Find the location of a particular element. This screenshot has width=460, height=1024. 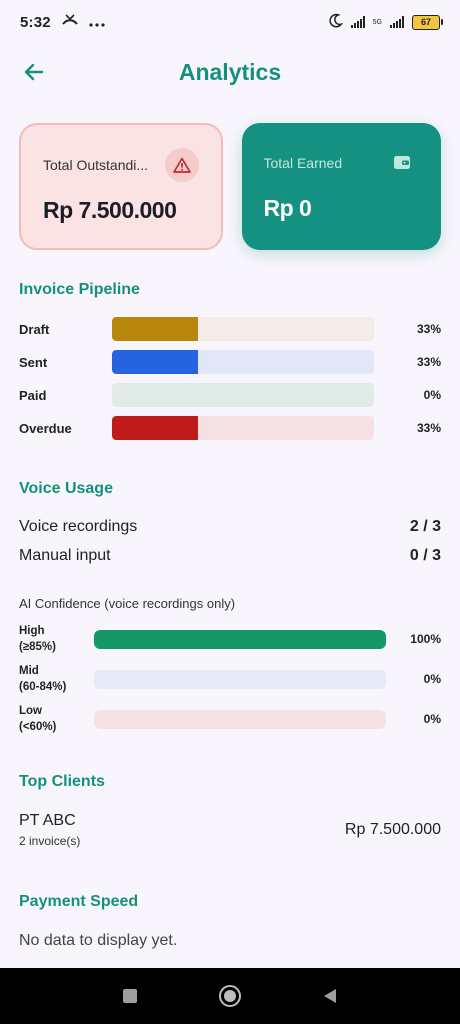

status-left: 5:32 is located at coordinates (62, 22).